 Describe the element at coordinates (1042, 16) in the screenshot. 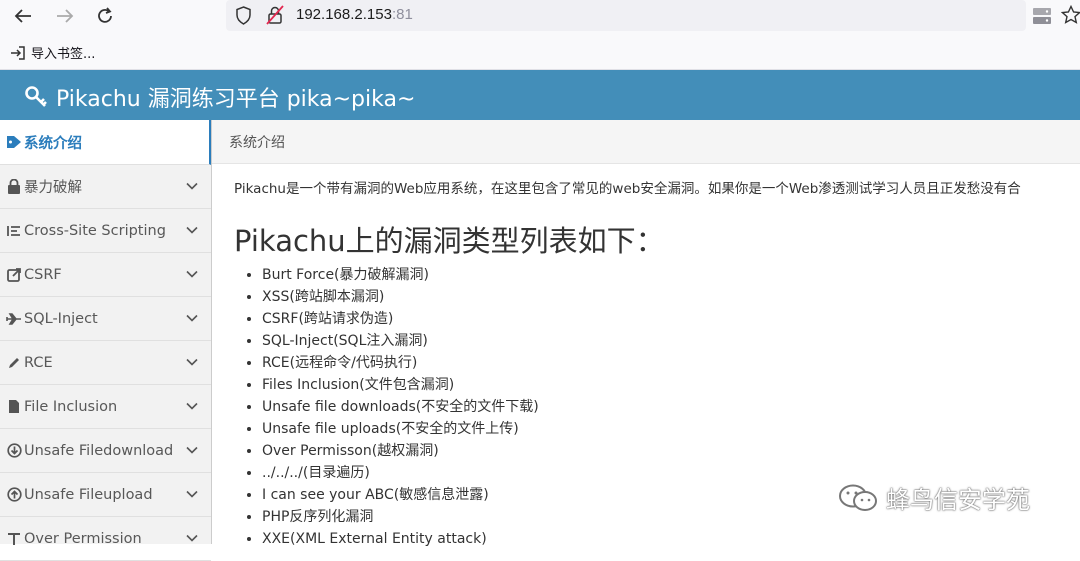

I see `server-icon` at that location.